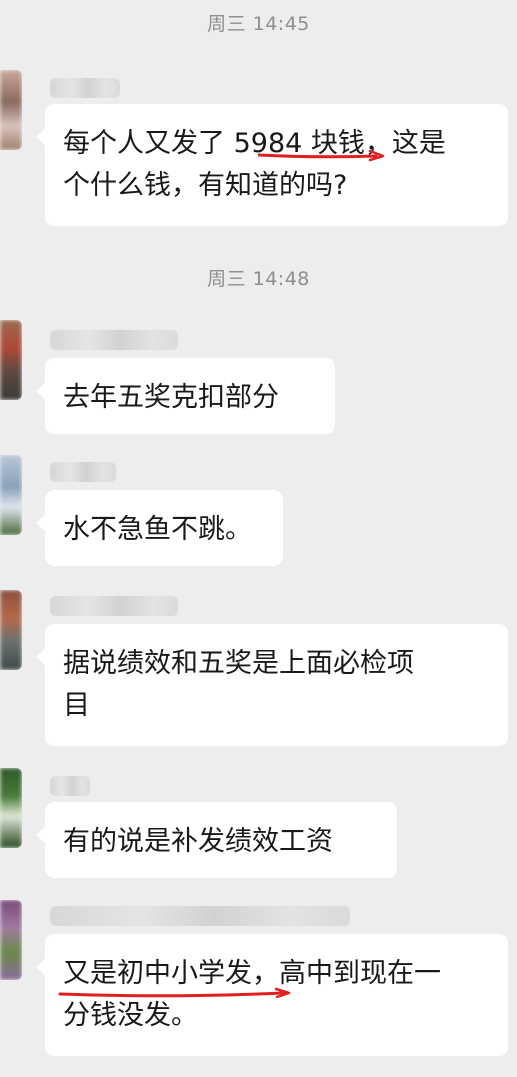 The height and width of the screenshot is (1077, 517). Describe the element at coordinates (238, 663) in the screenshot. I see `message-text-line: 据说绩效和五奖是上面必检项` at that location.